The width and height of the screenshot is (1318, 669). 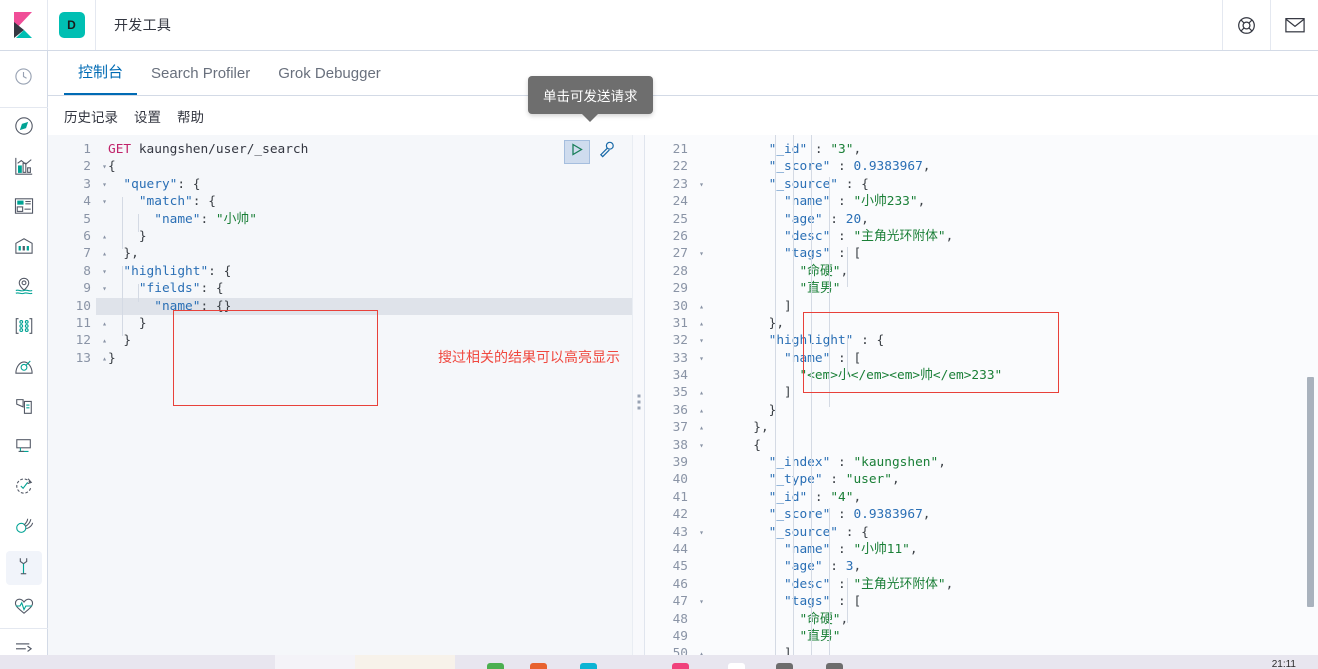 I want to click on sidebar-item-discover, so click(x=24, y=128).